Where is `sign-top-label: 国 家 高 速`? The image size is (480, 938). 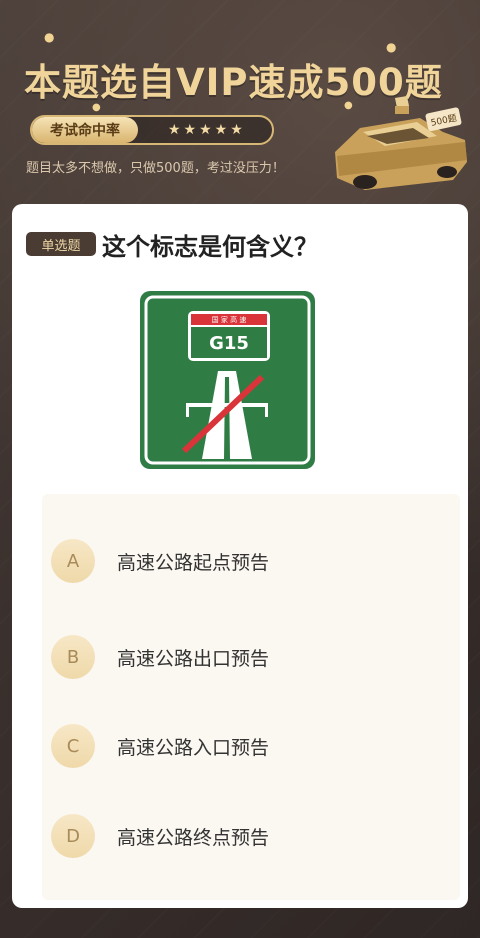
sign-top-label: 国 家 高 速 is located at coordinates (229, 319).